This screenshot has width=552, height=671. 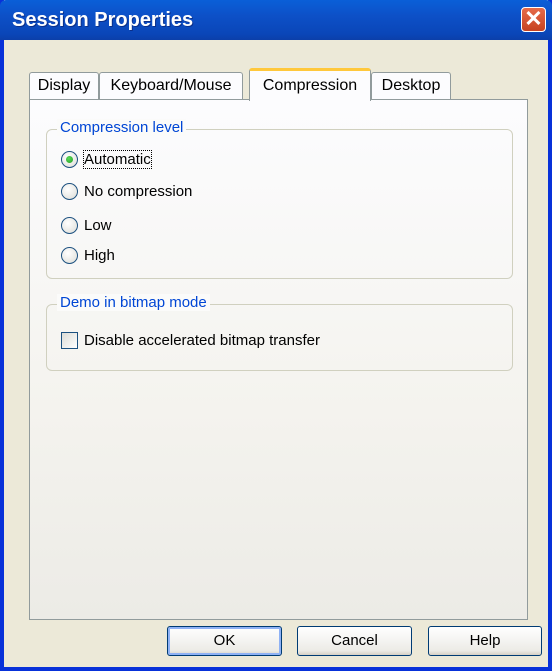 I want to click on disable-accelerated-label: Disable accelerated bitmap transfer, so click(x=202, y=340).